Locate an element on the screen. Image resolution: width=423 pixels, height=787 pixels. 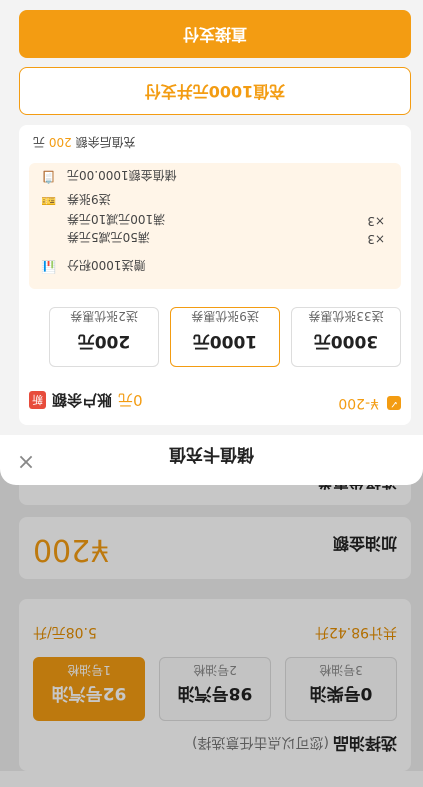
option-value: 200元 is located at coordinates (104, 341).